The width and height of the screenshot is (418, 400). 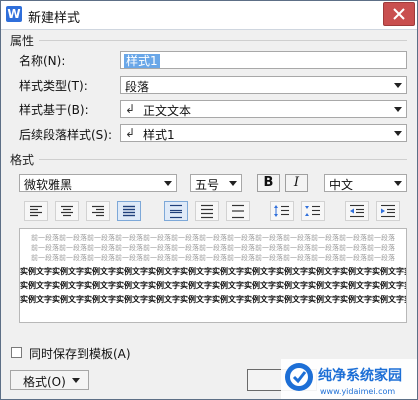 I want to click on based-on-value: 正文文本, so click(x=167, y=111).